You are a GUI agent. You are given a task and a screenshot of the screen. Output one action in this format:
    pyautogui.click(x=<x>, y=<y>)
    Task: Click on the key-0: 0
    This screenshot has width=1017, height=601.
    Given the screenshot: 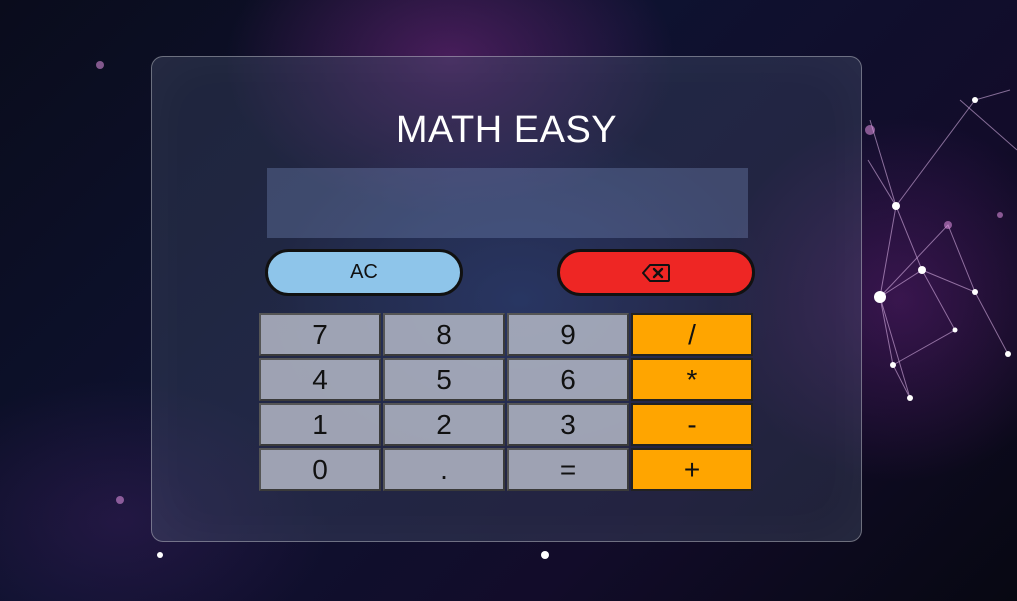 What is the action you would take?
    pyautogui.click(x=320, y=469)
    